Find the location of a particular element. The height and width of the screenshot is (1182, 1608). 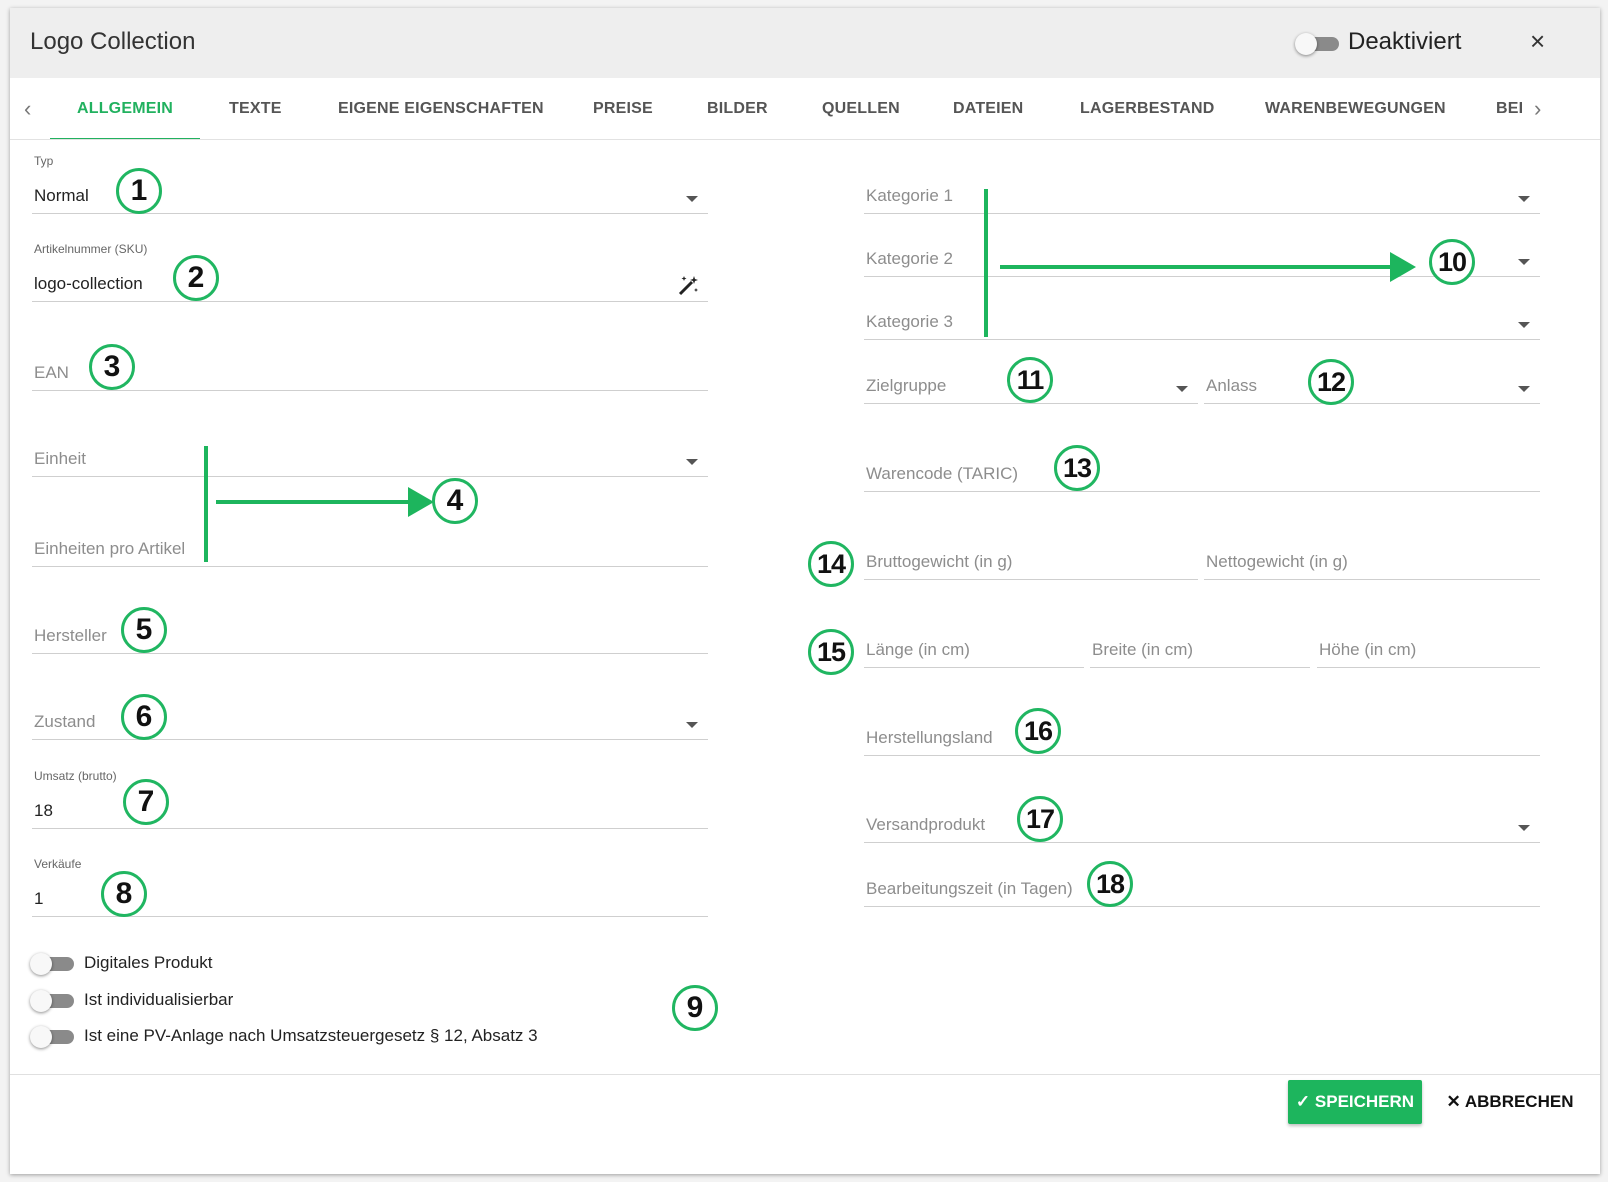

herstellungsland-input: Herstellungsland is located at coordinates (1202, 740).